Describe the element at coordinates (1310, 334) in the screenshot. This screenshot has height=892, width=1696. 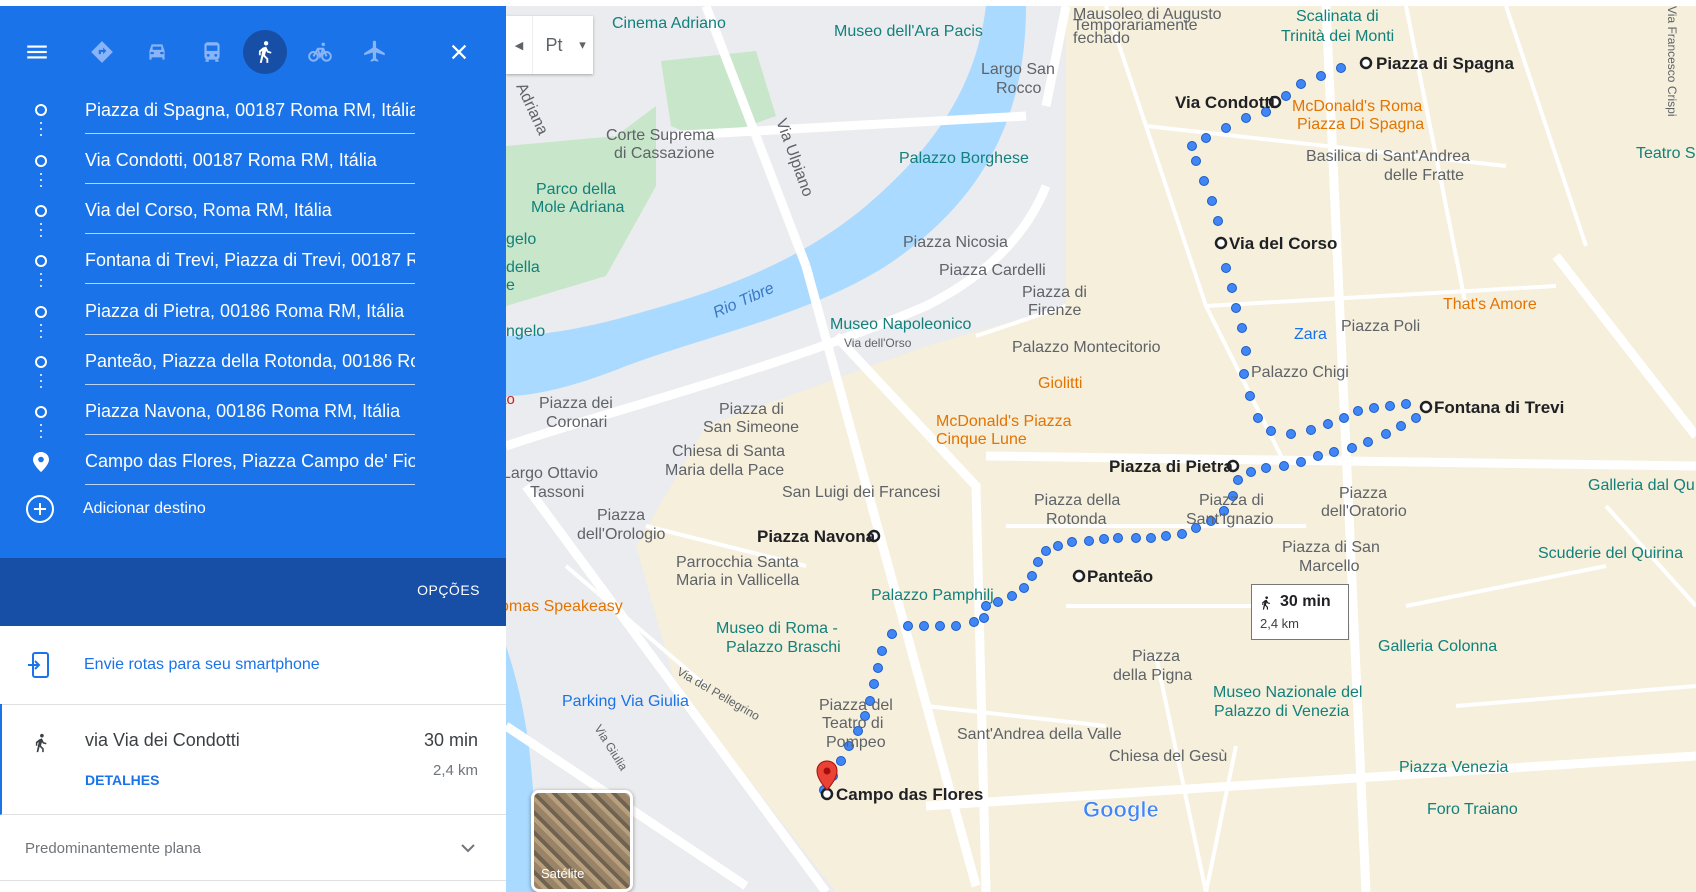
I see `place-label: Zara` at that location.